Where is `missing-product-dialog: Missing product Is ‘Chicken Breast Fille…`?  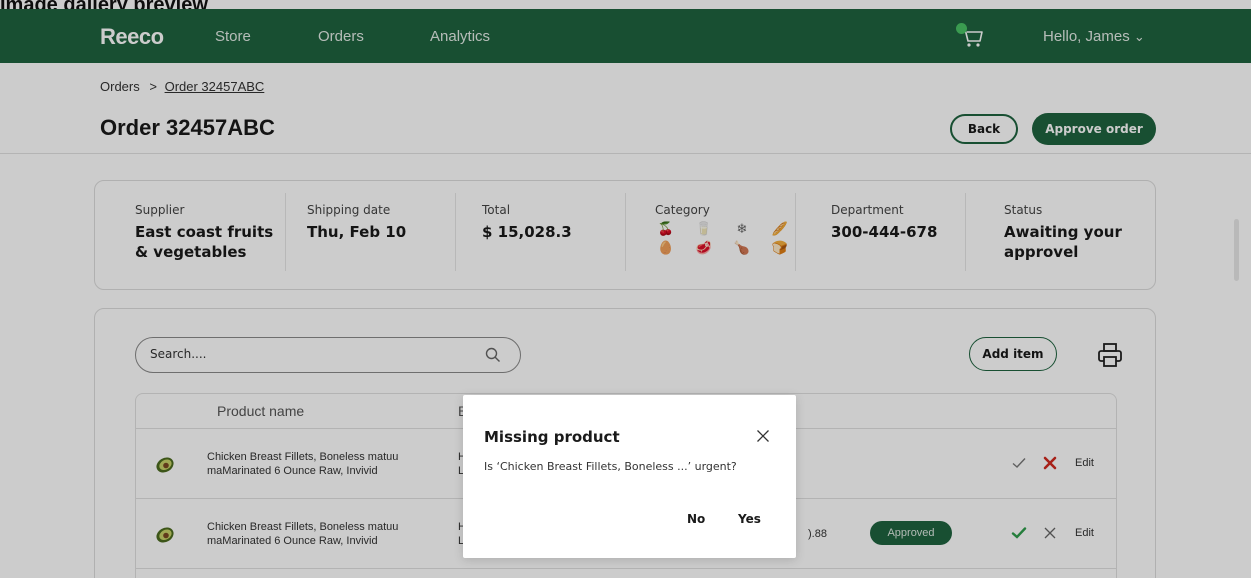 missing-product-dialog: Missing product Is ‘Chicken Breast Fille… is located at coordinates (629, 476).